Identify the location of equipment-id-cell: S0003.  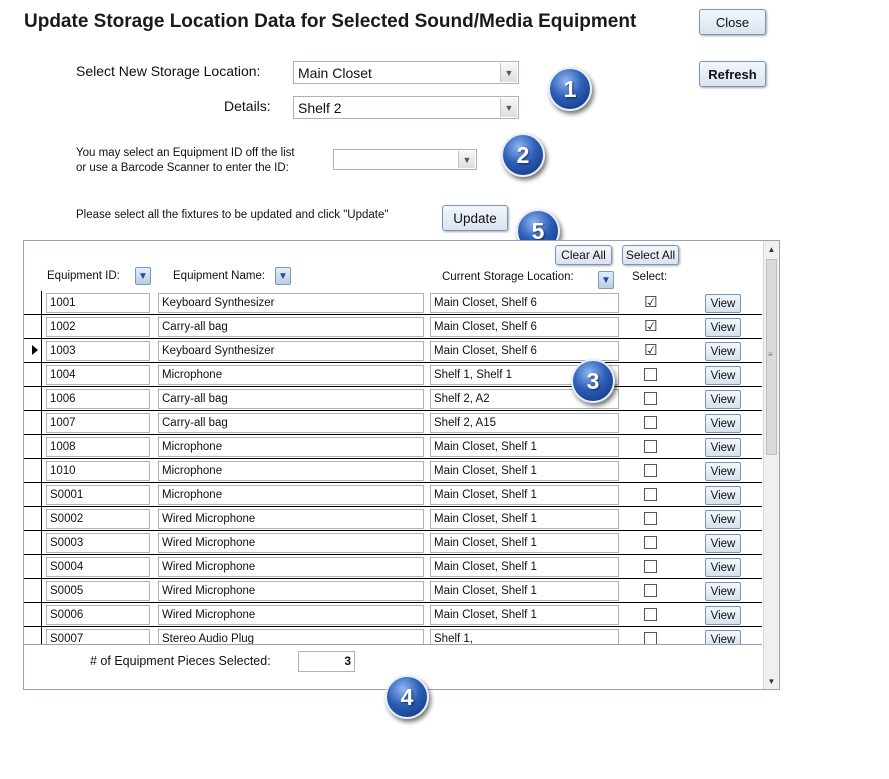
(98, 543).